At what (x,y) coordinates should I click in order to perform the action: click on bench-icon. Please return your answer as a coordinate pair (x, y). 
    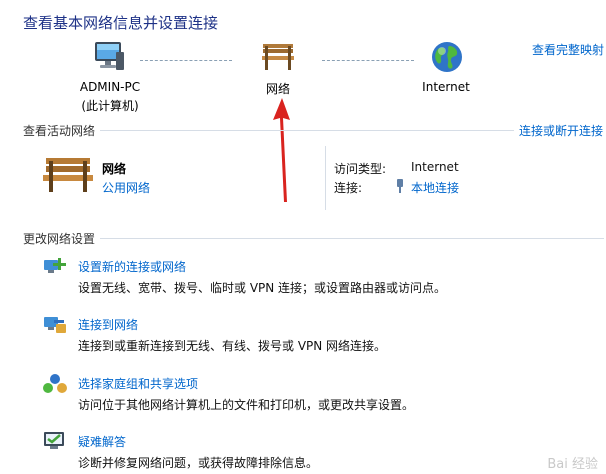
    Looking at the image, I should click on (278, 57).